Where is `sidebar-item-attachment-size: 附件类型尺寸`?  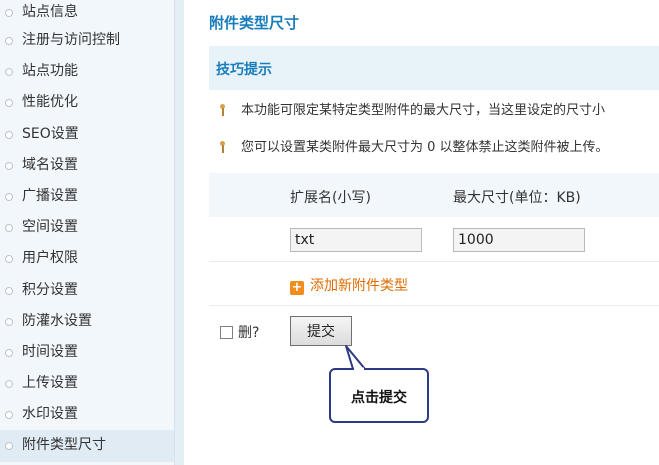 sidebar-item-attachment-size: 附件类型尺寸 is located at coordinates (87, 446).